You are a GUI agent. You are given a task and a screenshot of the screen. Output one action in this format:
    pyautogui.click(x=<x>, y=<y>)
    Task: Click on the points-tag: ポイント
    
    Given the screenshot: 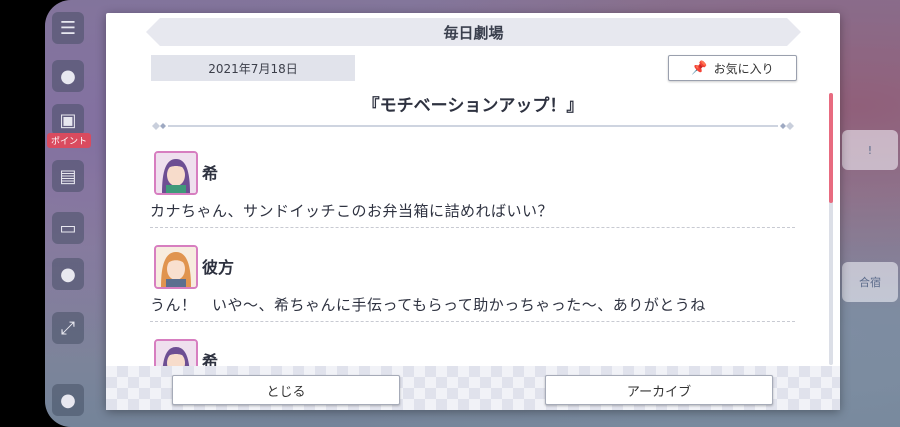 What is the action you would take?
    pyautogui.click(x=69, y=140)
    